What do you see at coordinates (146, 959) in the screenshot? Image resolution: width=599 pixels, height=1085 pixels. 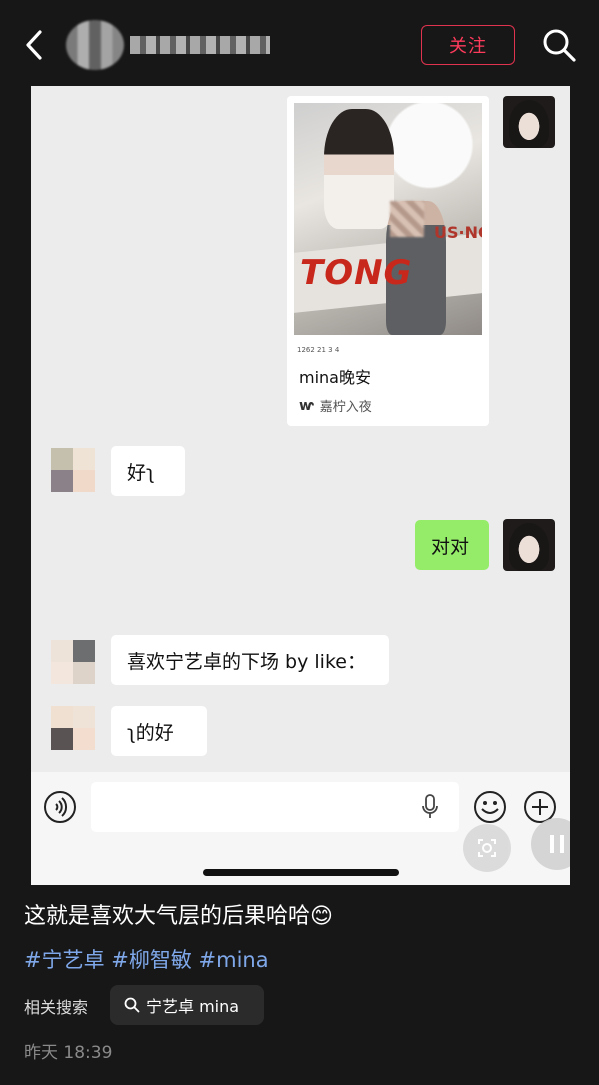 I see `post-hashtags: #宁艺卓 #柳智敏 #mina` at bounding box center [146, 959].